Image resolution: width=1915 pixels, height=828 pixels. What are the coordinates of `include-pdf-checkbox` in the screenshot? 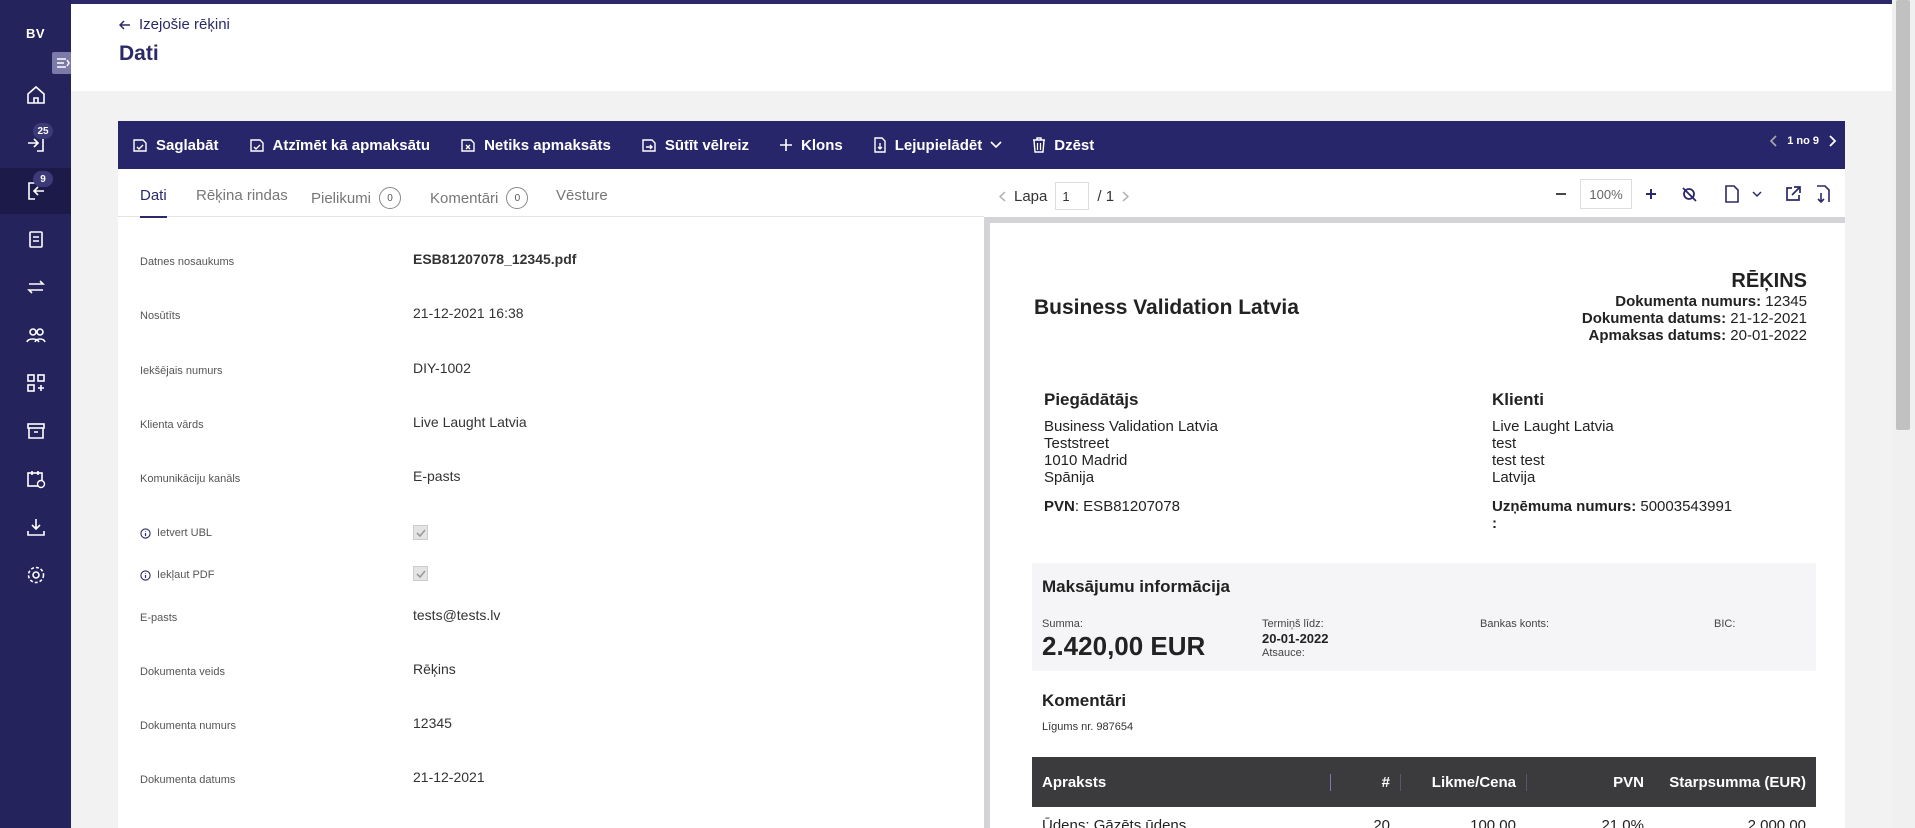 It's located at (420, 573).